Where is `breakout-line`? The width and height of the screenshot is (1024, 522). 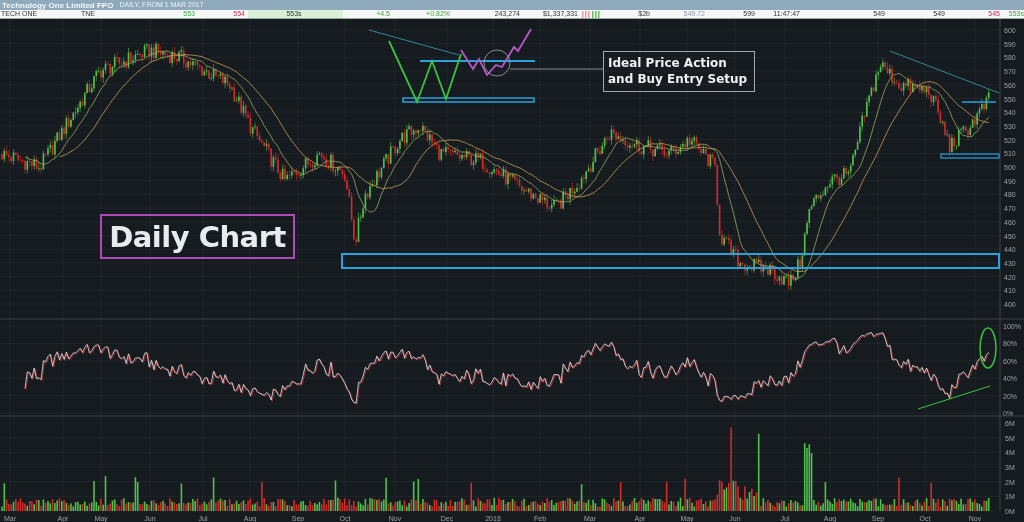
breakout-line is located at coordinates (496, 52).